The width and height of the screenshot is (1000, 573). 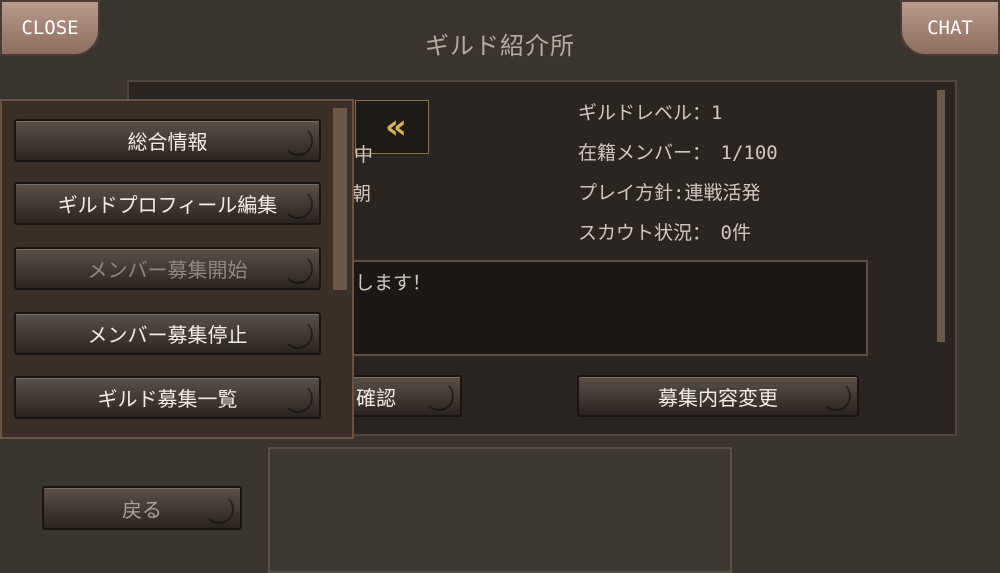 What do you see at coordinates (393, 283) in the screenshot?
I see `guild-message-text: します！` at bounding box center [393, 283].